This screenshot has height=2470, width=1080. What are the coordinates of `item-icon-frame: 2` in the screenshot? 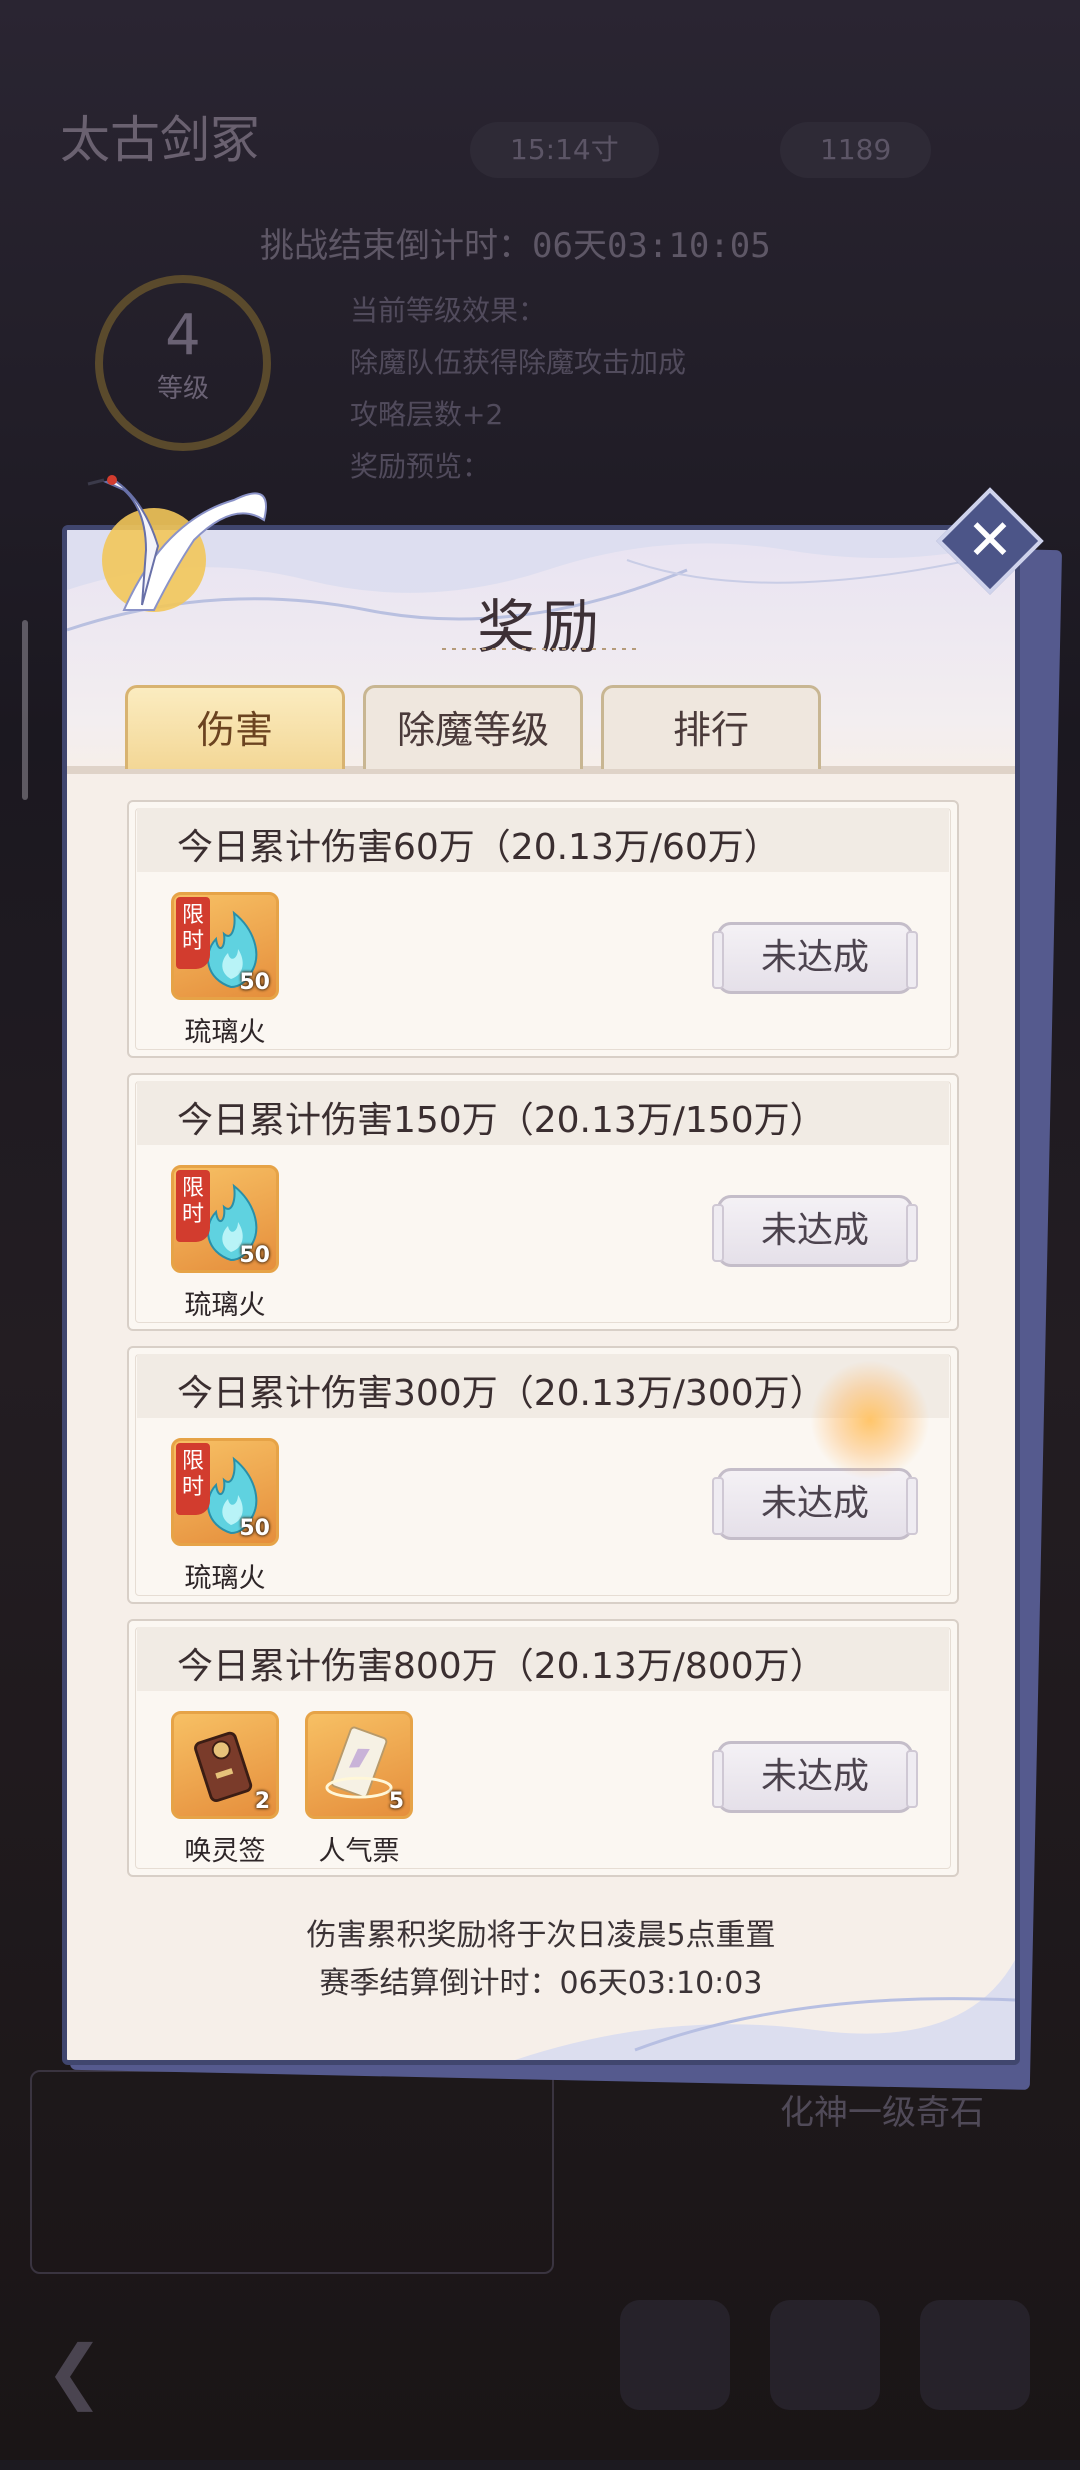 It's located at (225, 1765).